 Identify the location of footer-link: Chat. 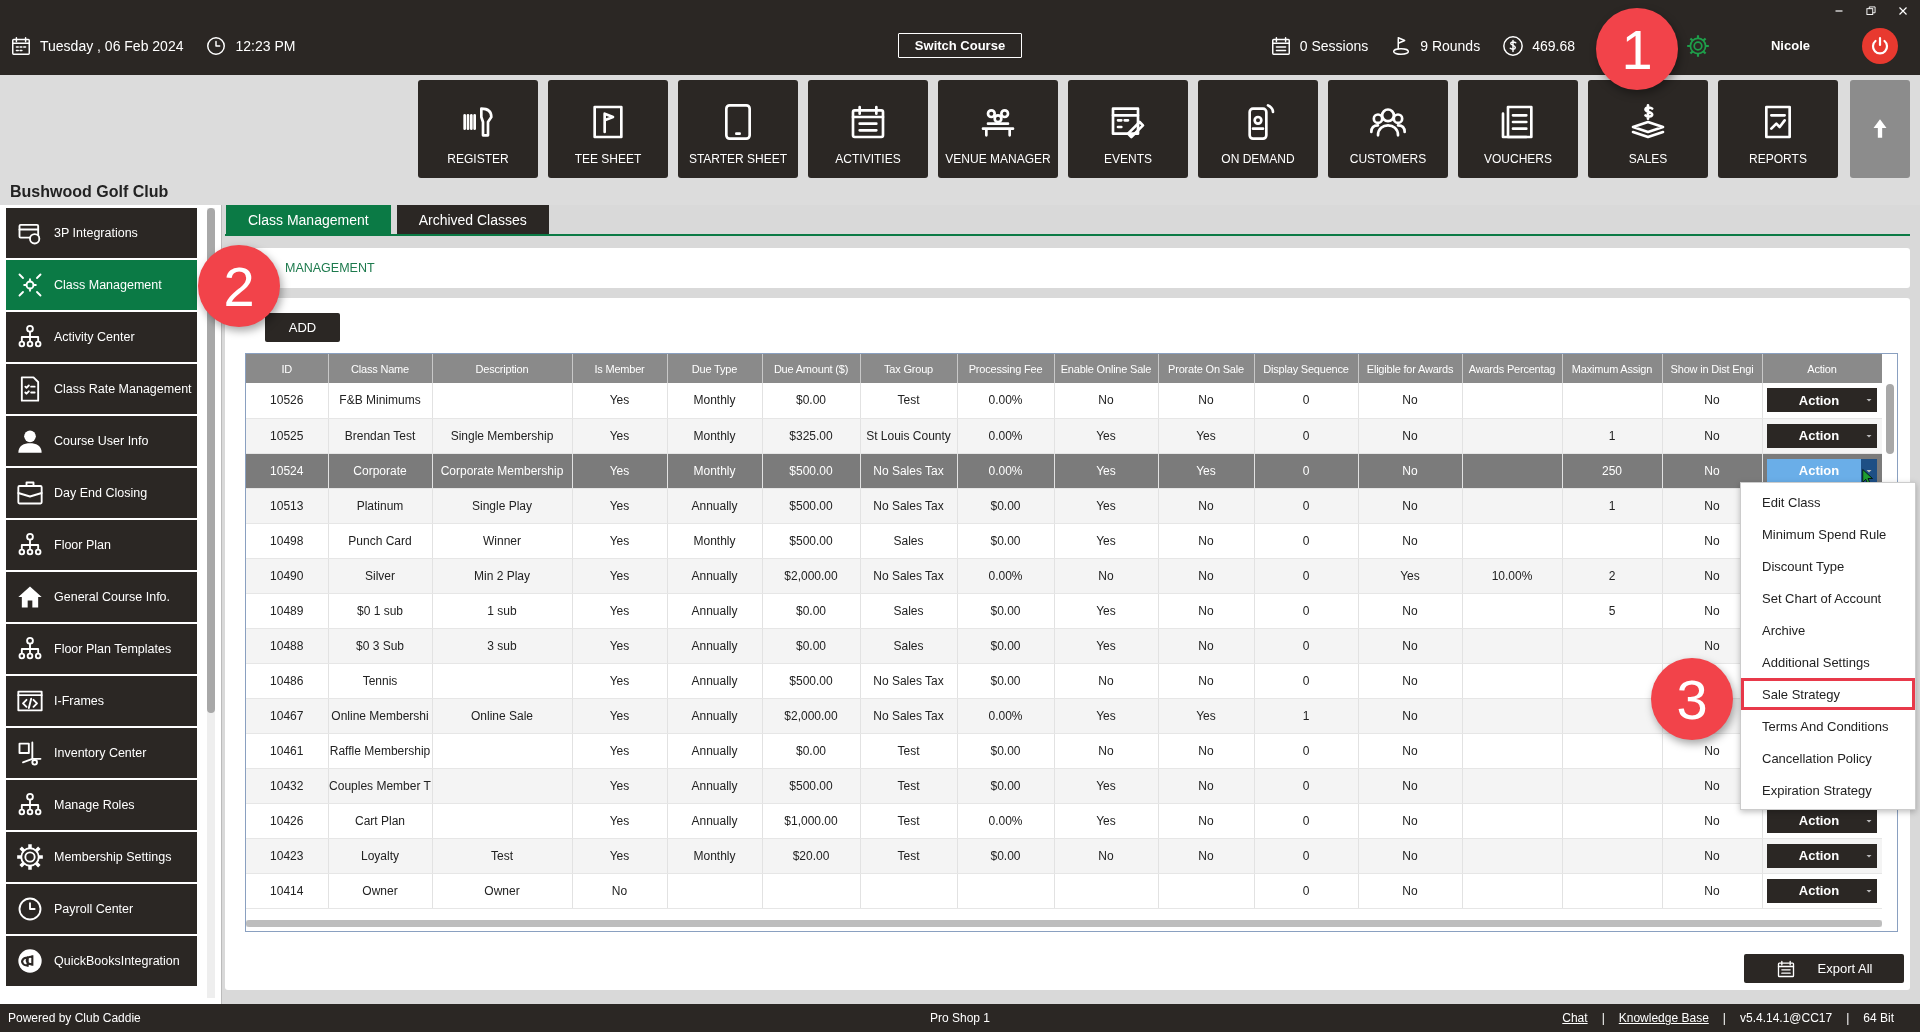
(1575, 1018).